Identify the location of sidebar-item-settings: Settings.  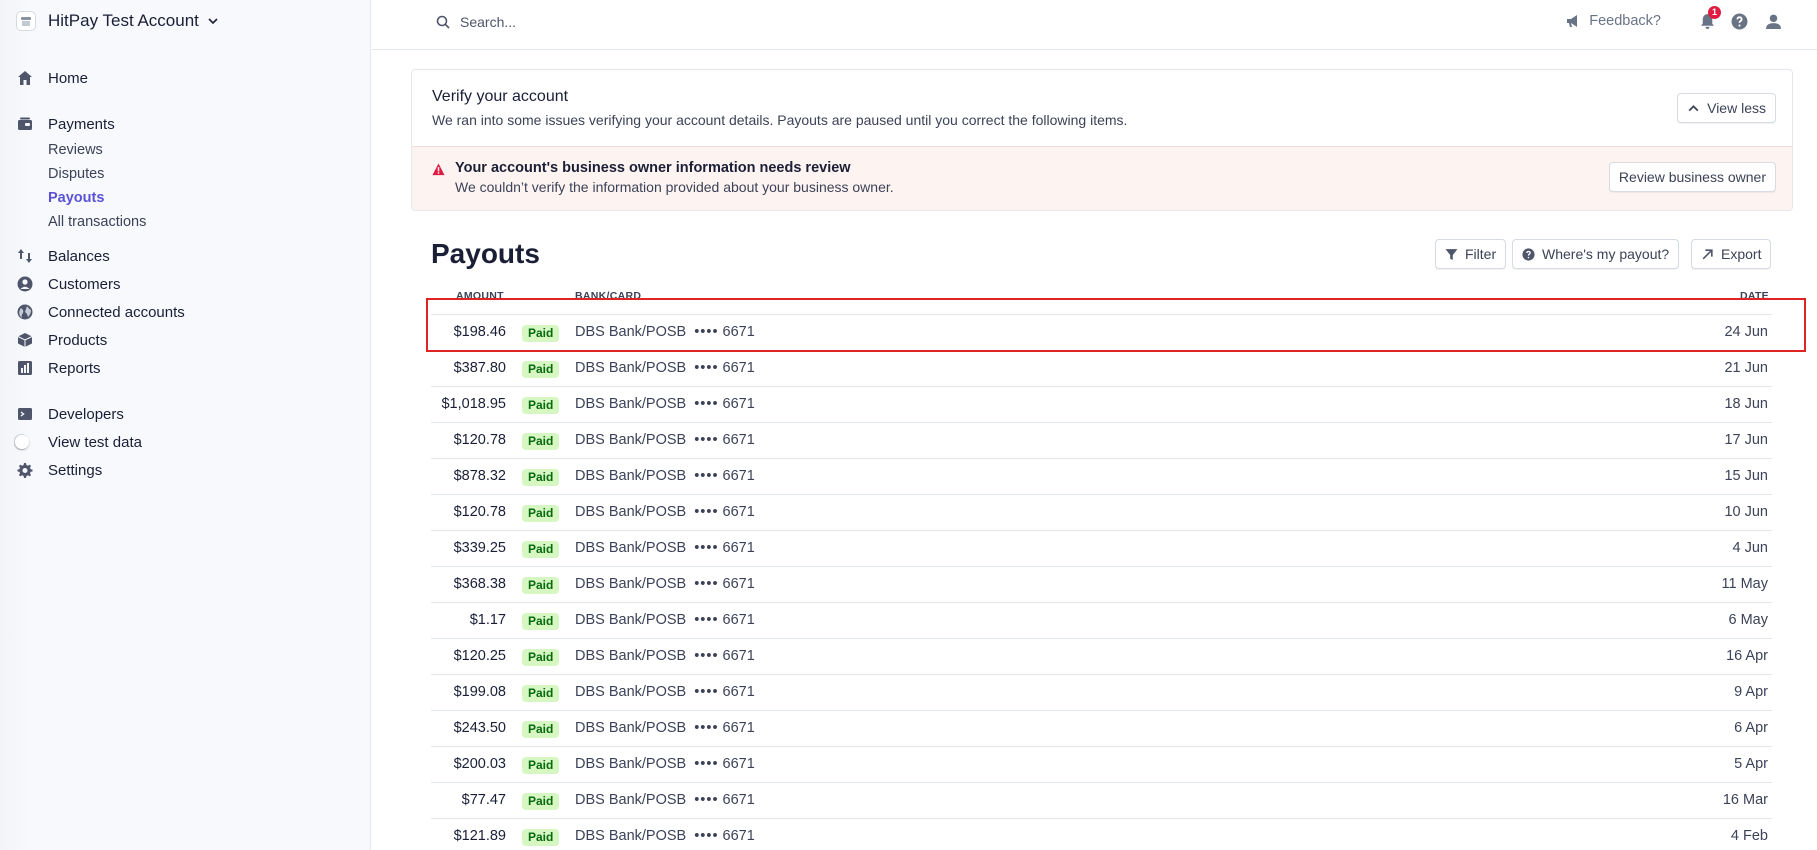
(59, 470).